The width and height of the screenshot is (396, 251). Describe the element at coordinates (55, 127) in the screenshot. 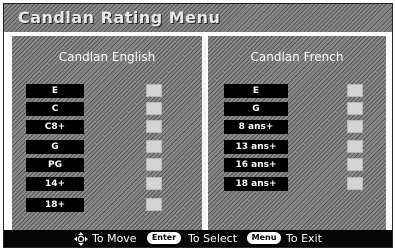

I see `rating-english-c8: C8+` at that location.